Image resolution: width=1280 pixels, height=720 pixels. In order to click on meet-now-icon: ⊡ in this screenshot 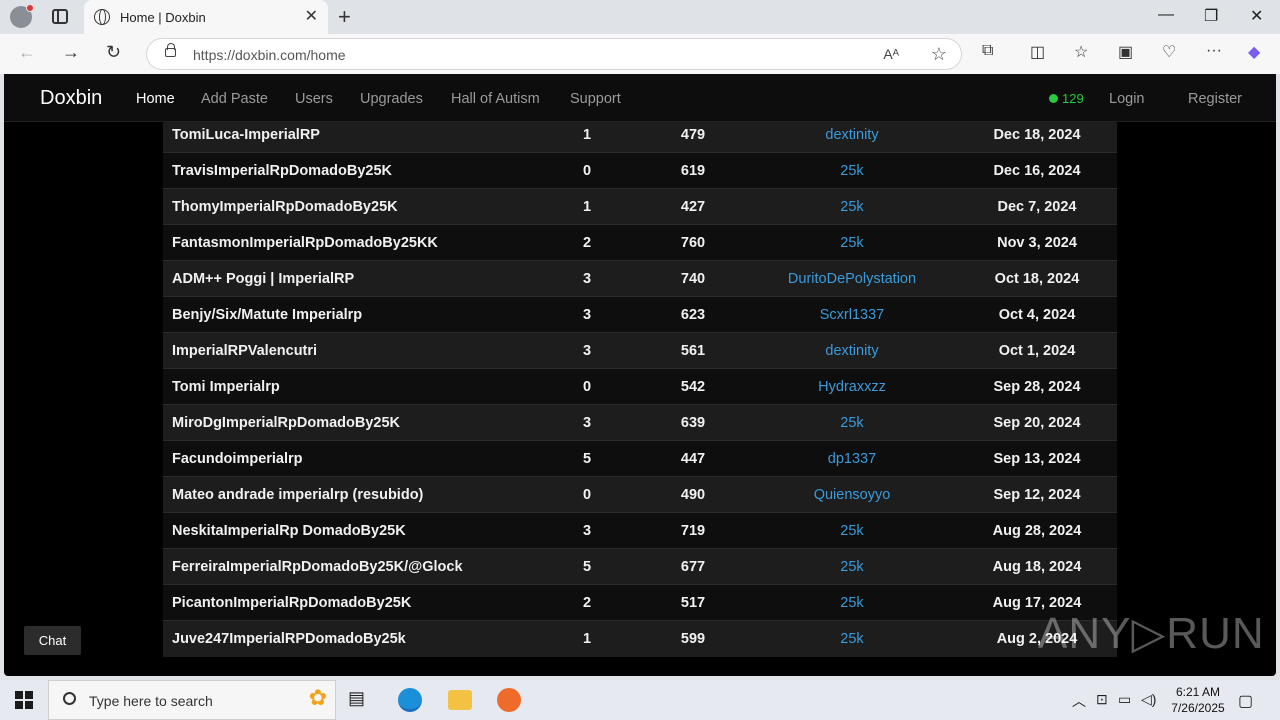, I will do `click(1102, 699)`.